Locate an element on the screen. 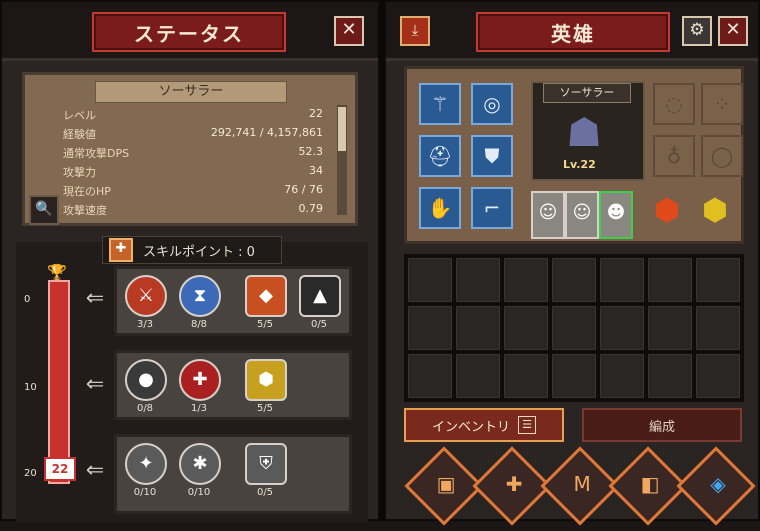  hourglass-icon: ⧗ is located at coordinates (200, 296).